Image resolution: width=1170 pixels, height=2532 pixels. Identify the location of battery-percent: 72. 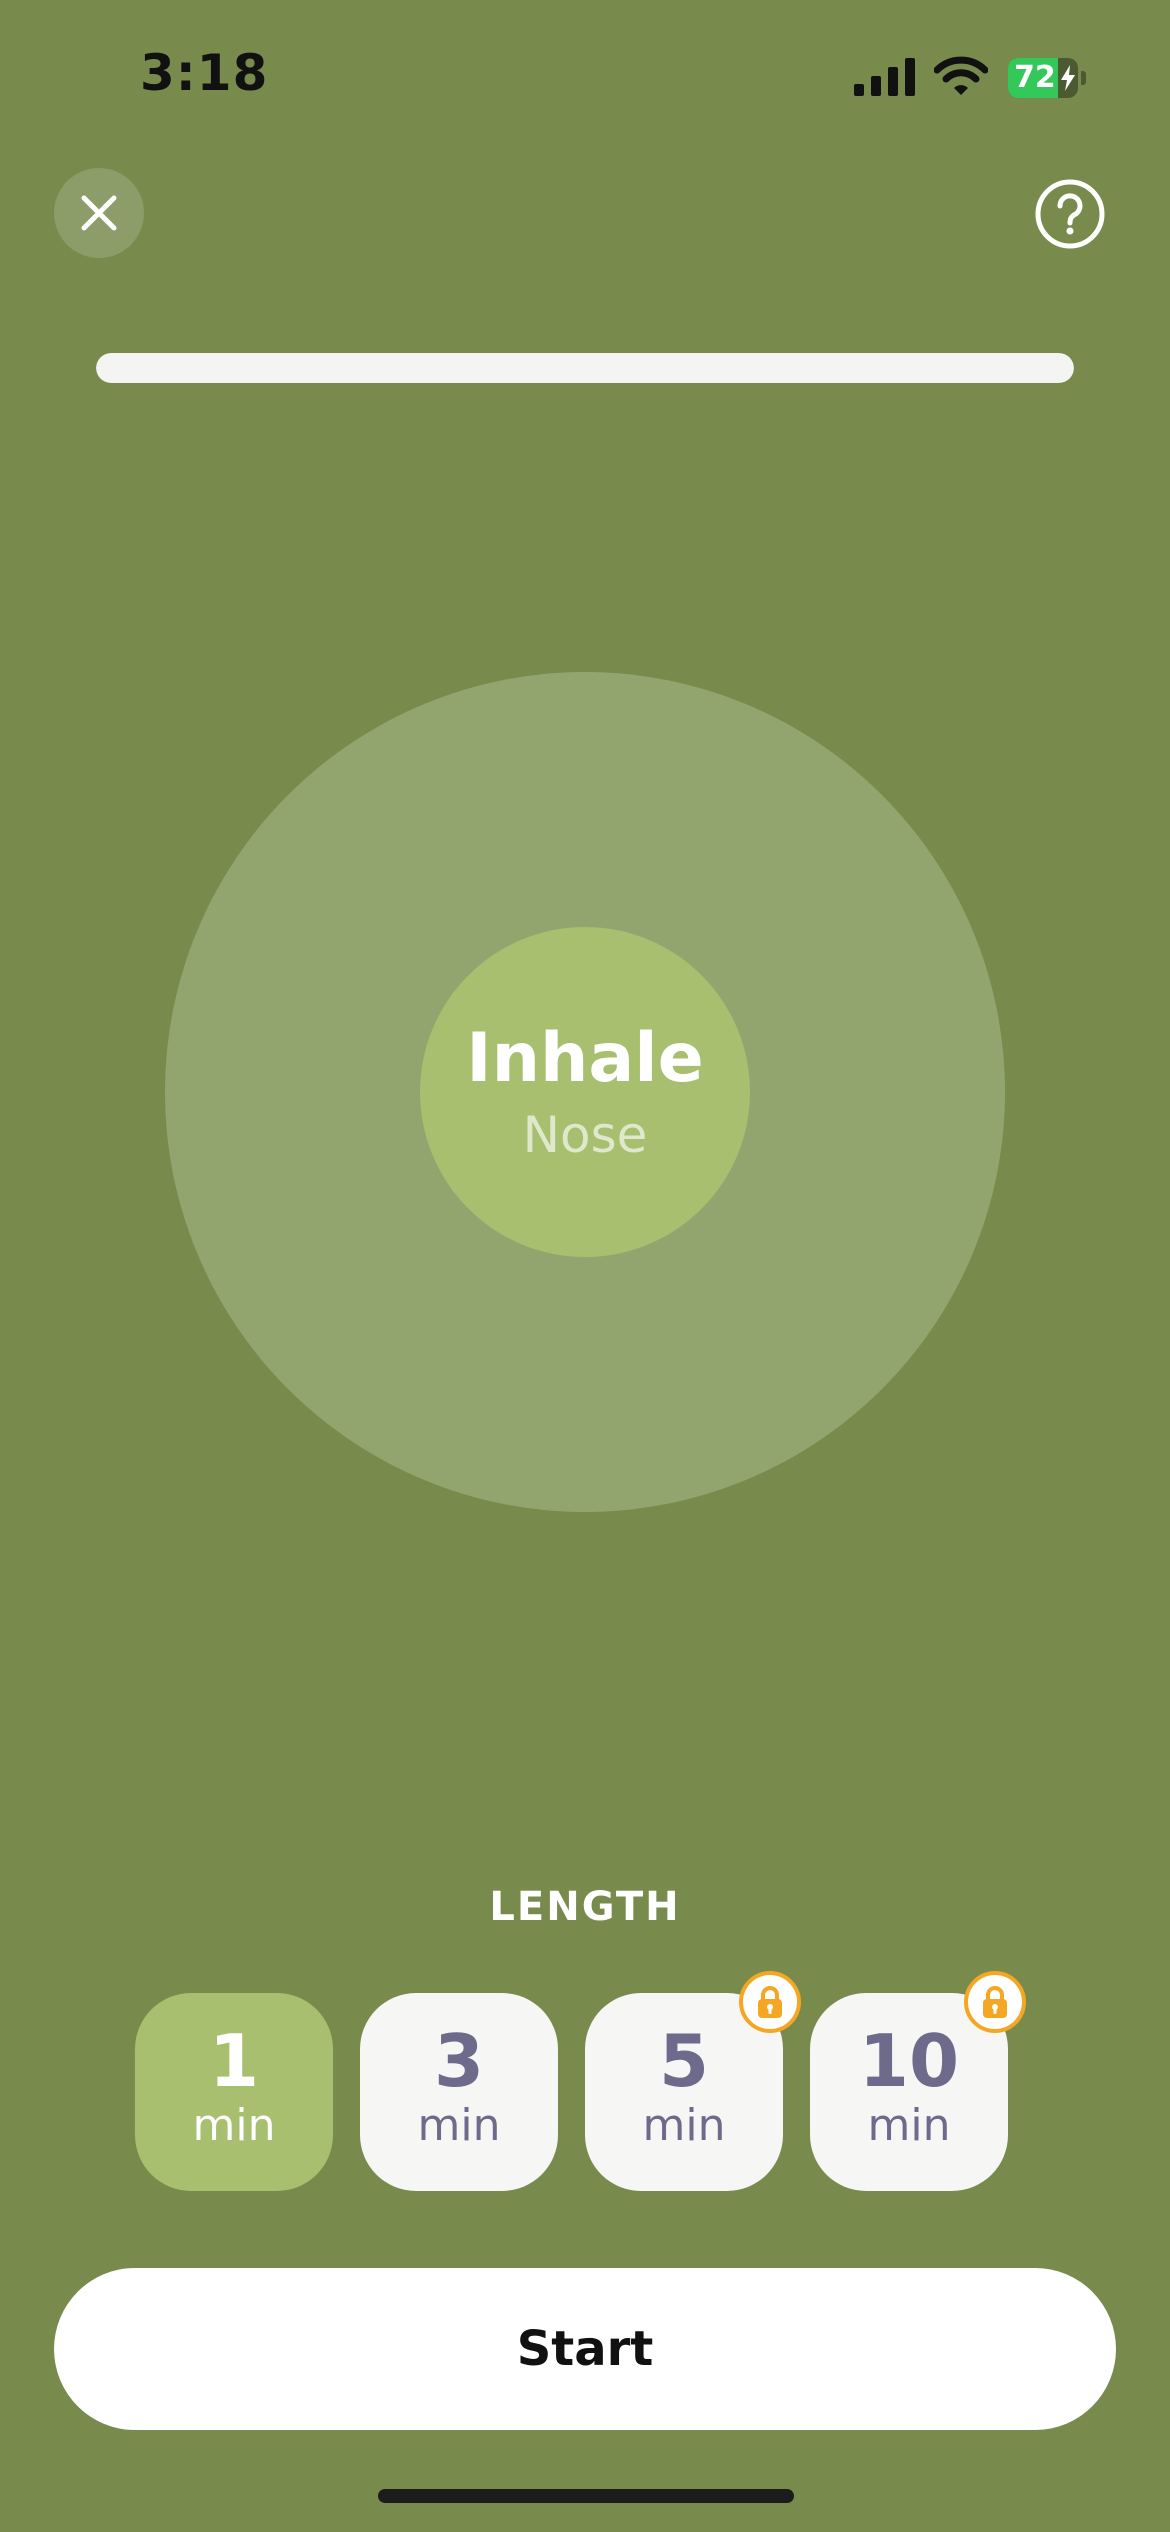
(1035, 77).